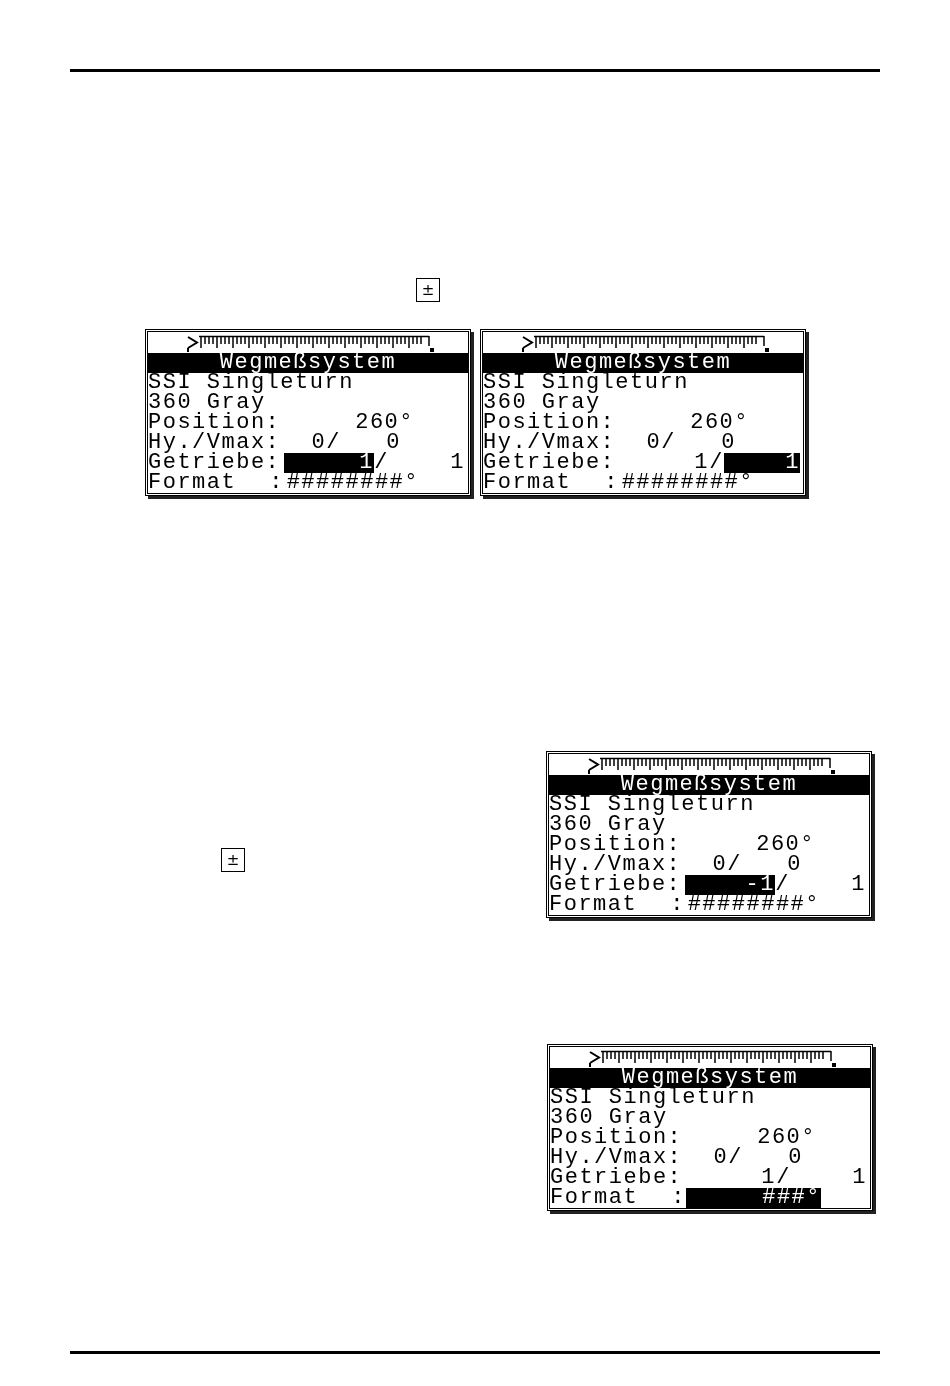 The image size is (950, 1386). I want to click on format-field: ###°, so click(753, 1198).